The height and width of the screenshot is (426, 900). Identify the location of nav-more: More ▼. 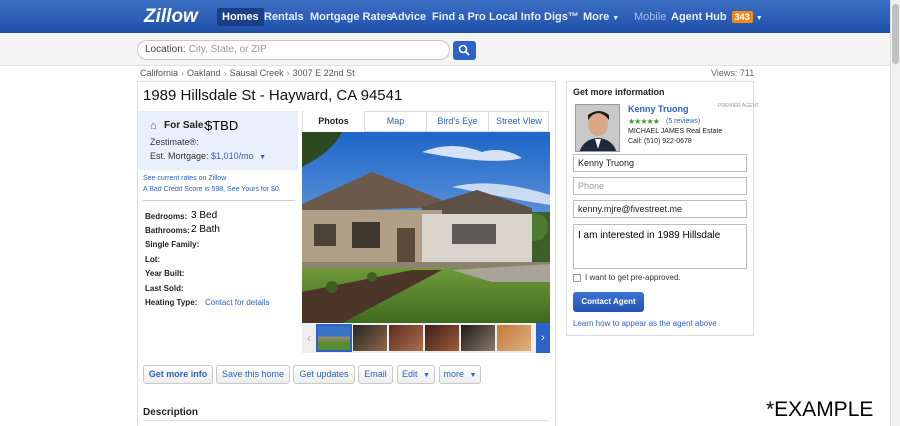
(601, 17).